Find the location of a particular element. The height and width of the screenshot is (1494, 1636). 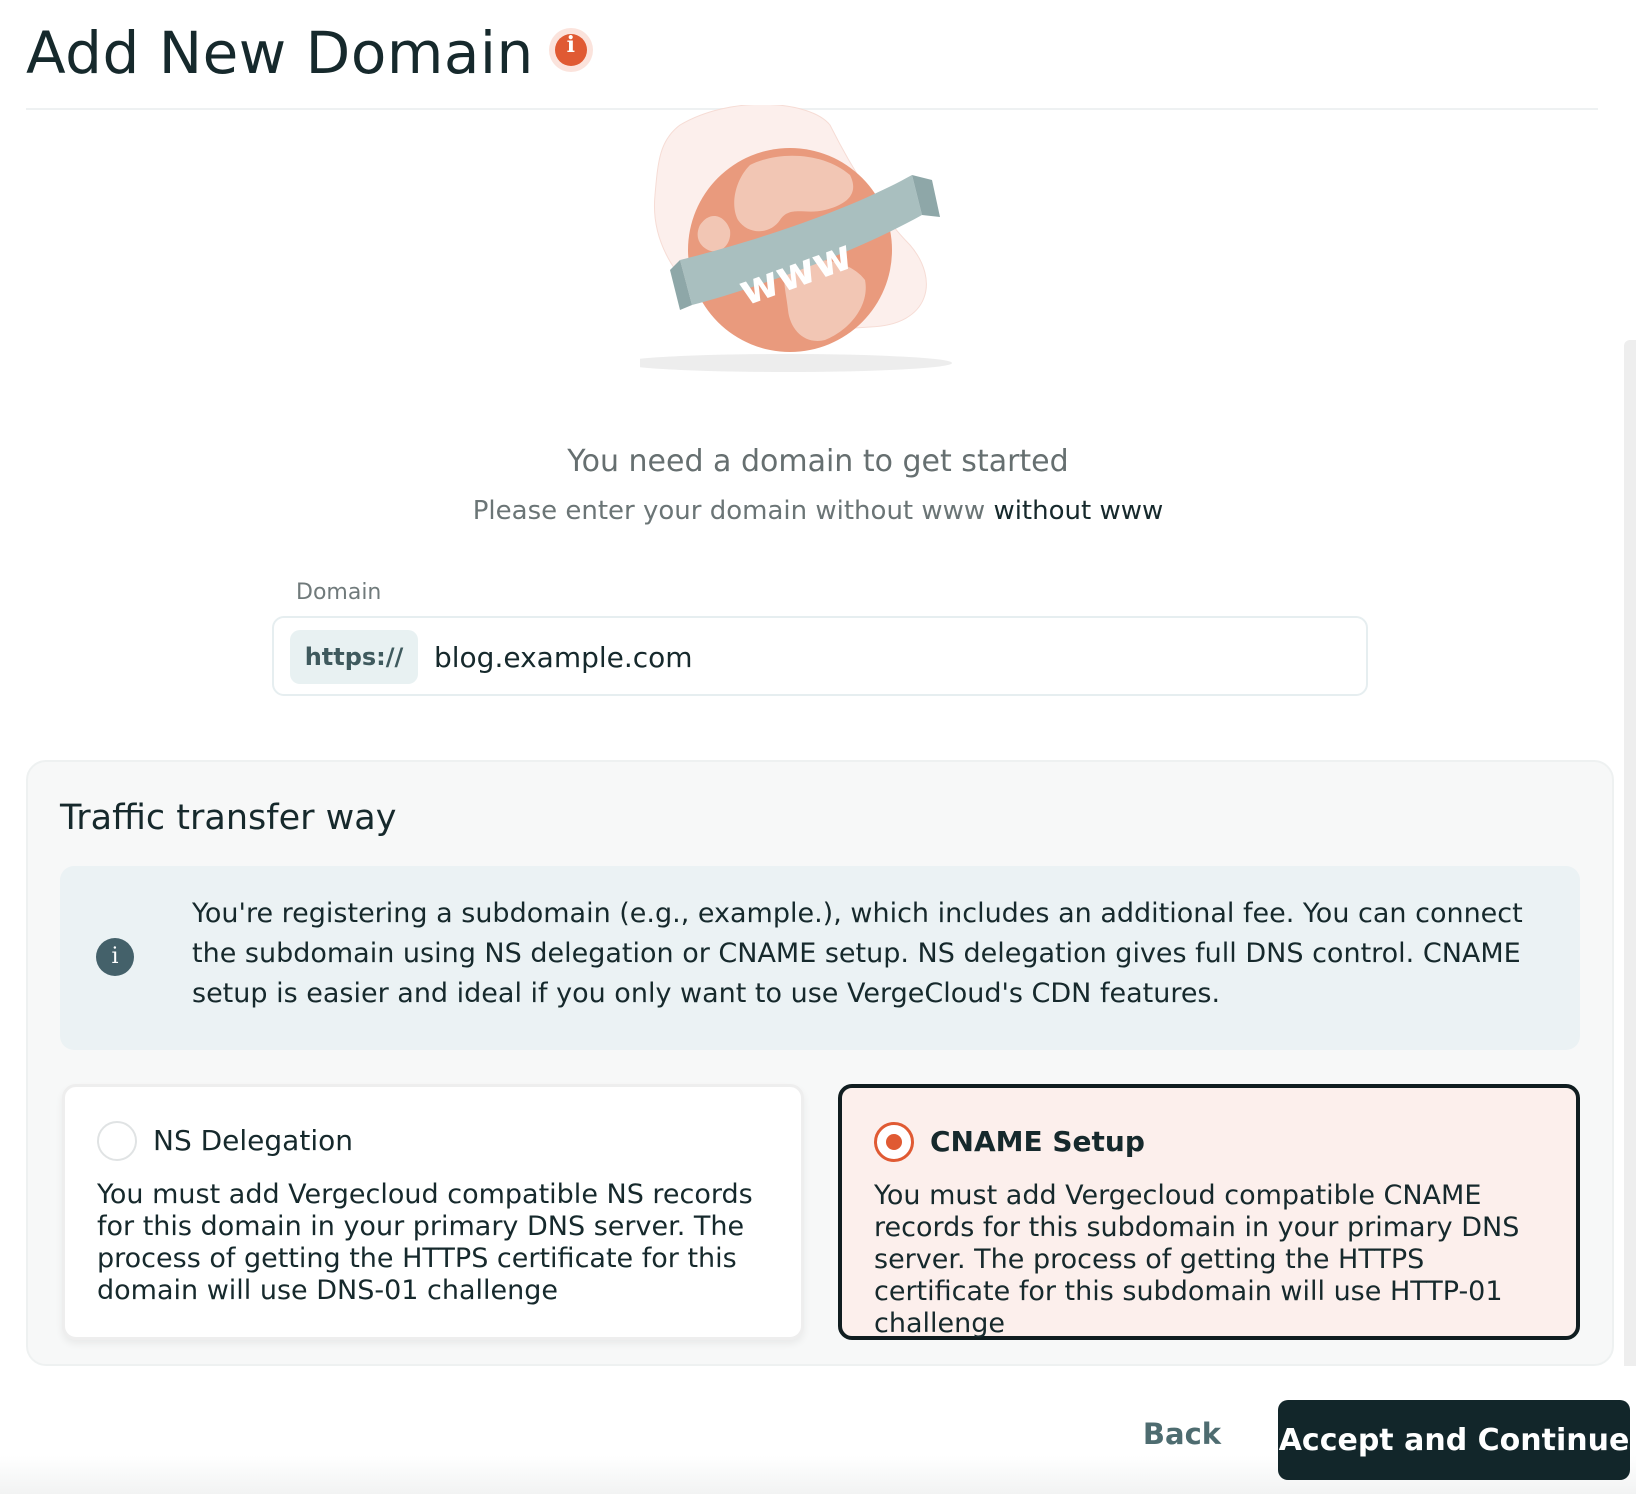

protocol-prefix: https:// is located at coordinates (354, 657).